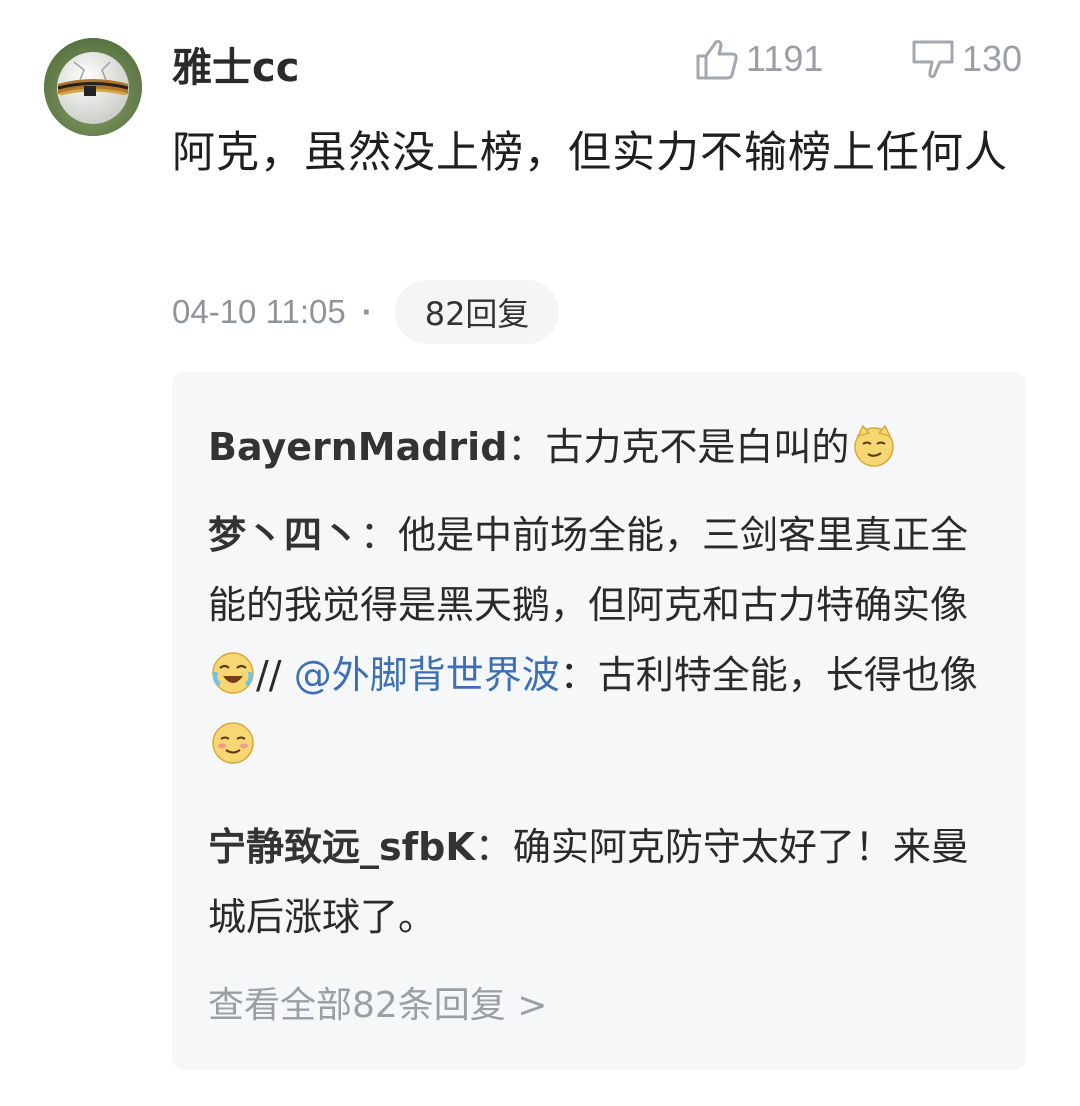 Image resolution: width=1080 pixels, height=1106 pixels. I want to click on comment-meta: 04-10 11:05 · 82回复, so click(366, 312).